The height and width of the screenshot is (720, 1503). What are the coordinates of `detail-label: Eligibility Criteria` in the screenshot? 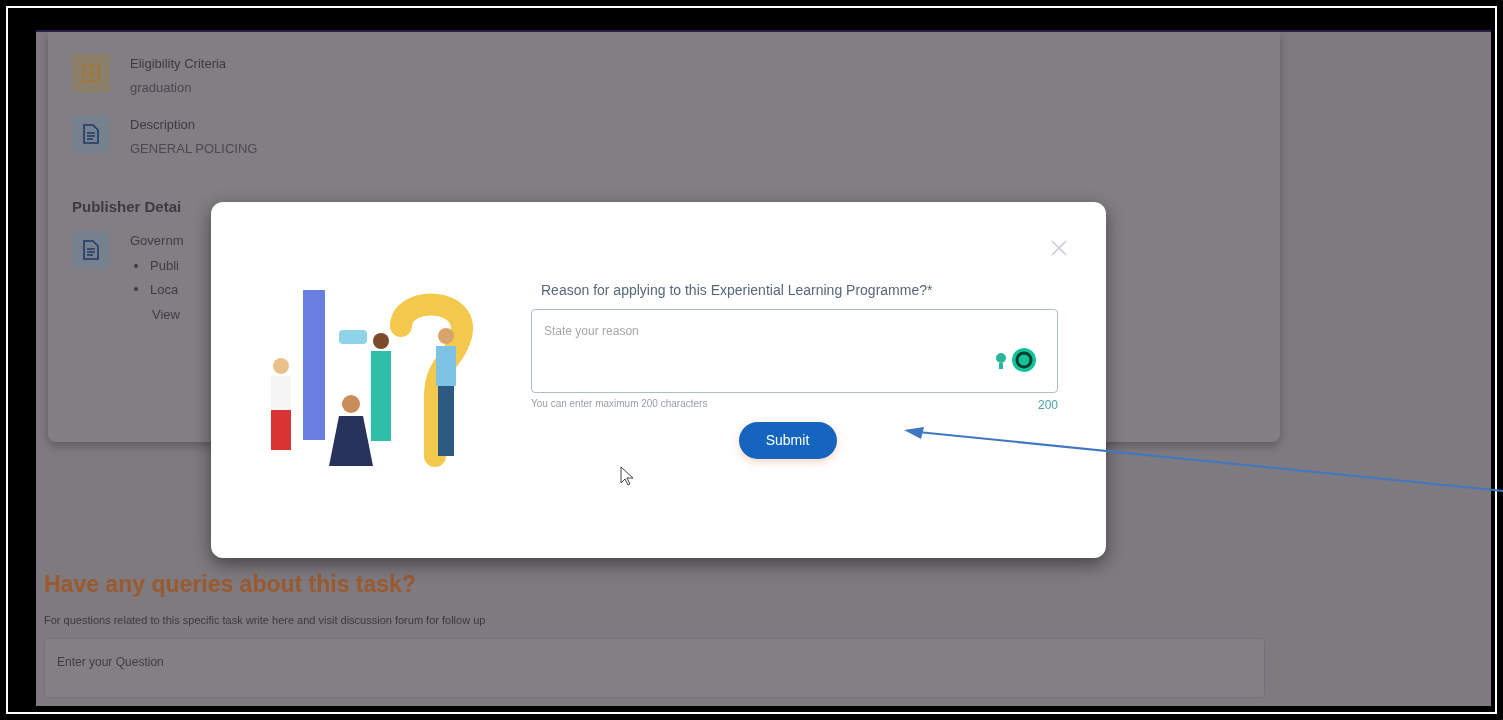 It's located at (178, 64).